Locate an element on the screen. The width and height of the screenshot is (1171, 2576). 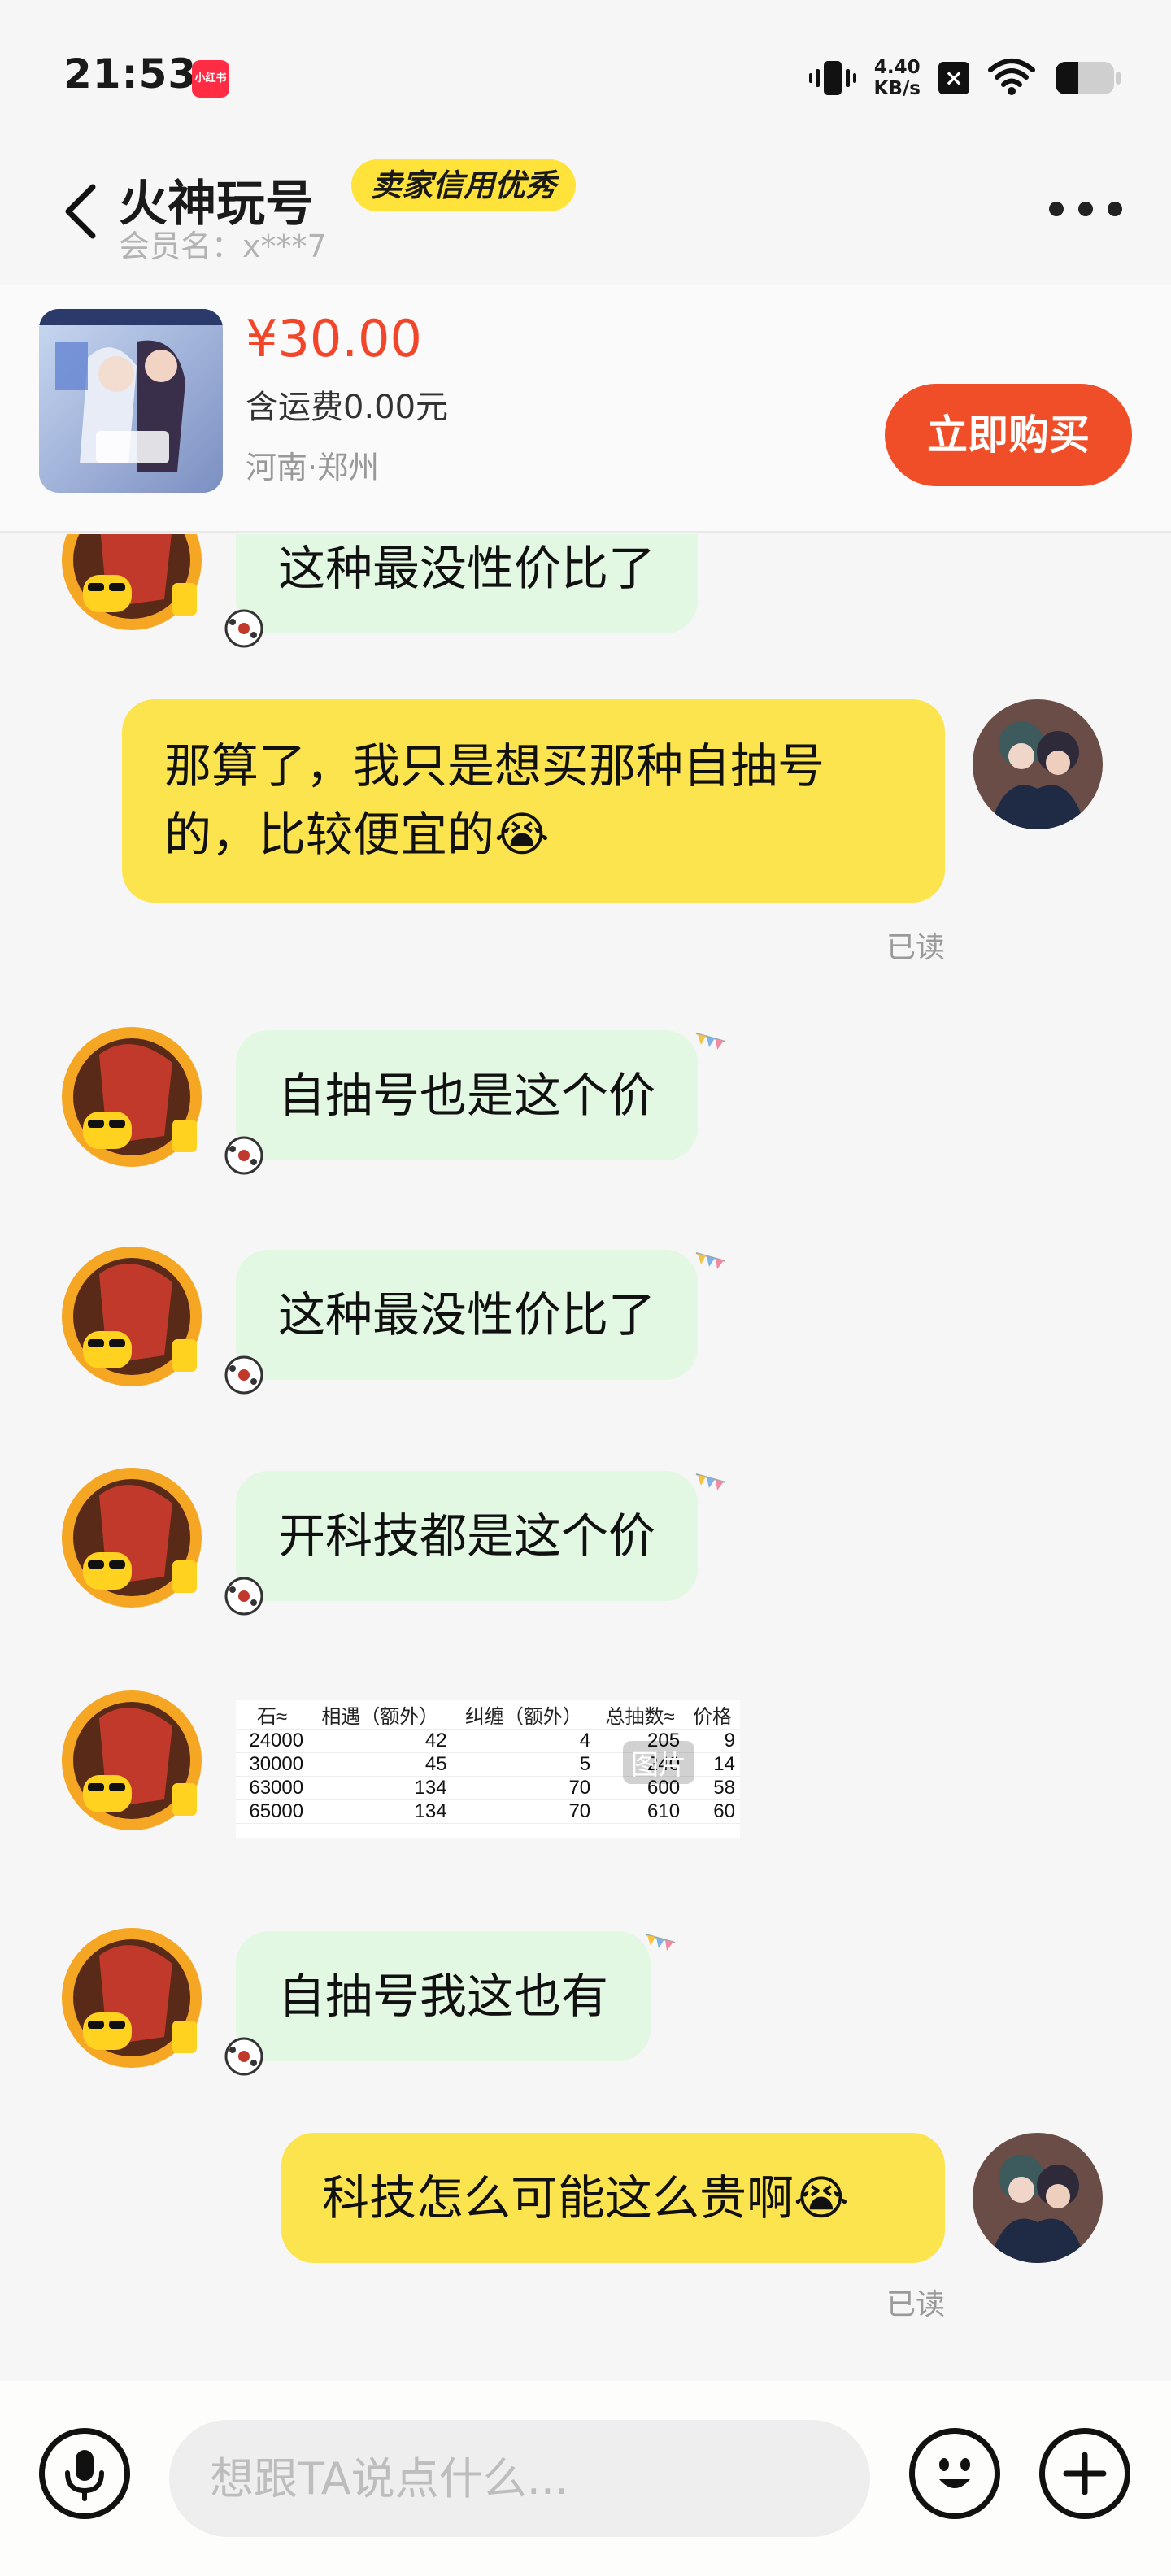
more-actions-button is located at coordinates (1084, 2473).